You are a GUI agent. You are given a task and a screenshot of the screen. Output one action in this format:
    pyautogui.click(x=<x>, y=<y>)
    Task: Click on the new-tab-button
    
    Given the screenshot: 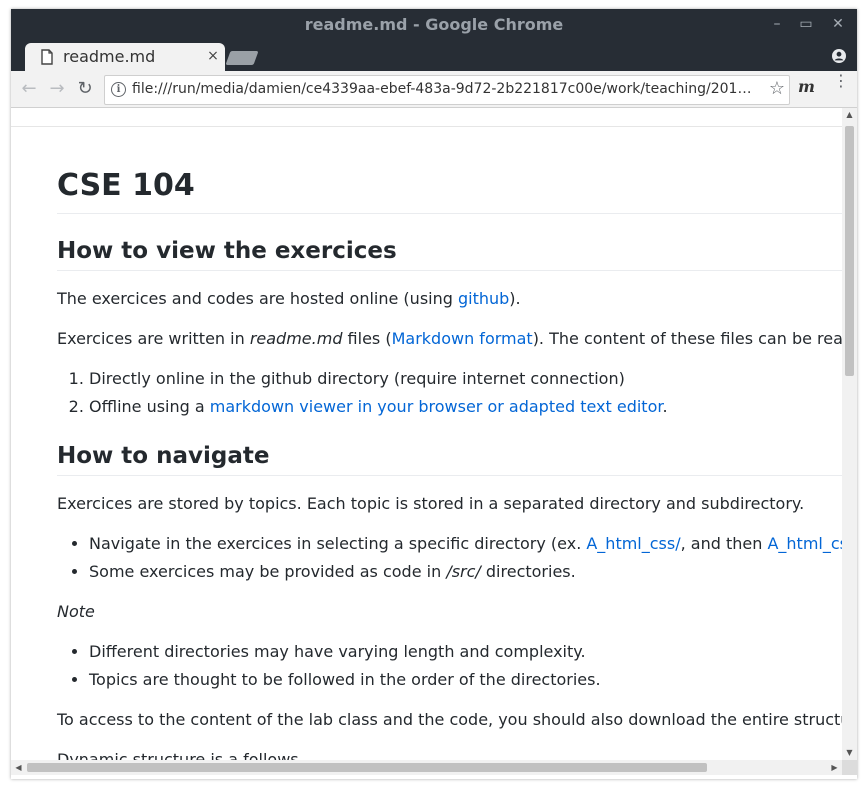 What is the action you would take?
    pyautogui.click(x=242, y=58)
    